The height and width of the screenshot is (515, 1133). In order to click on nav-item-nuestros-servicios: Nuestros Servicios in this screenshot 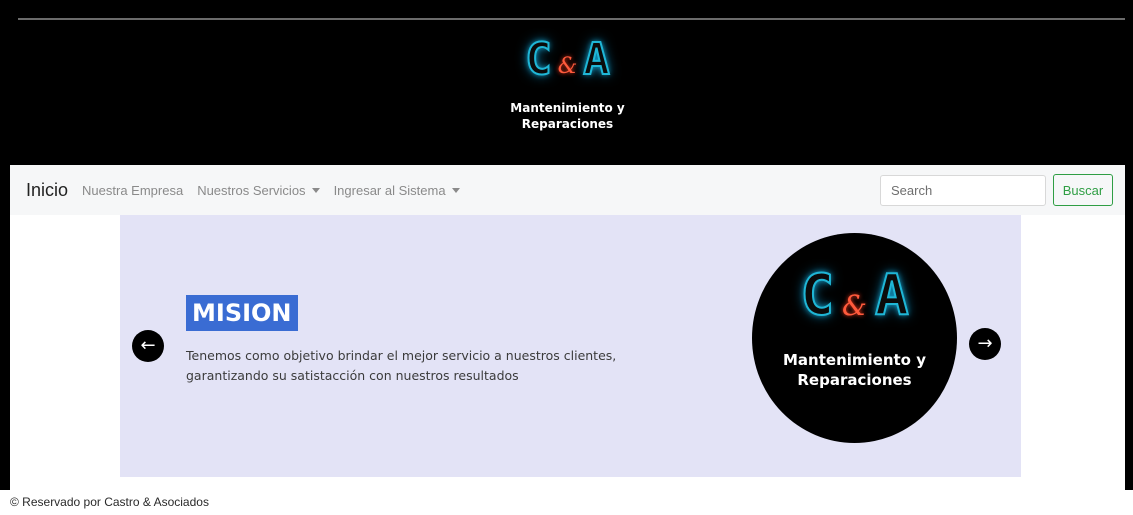, I will do `click(258, 190)`.